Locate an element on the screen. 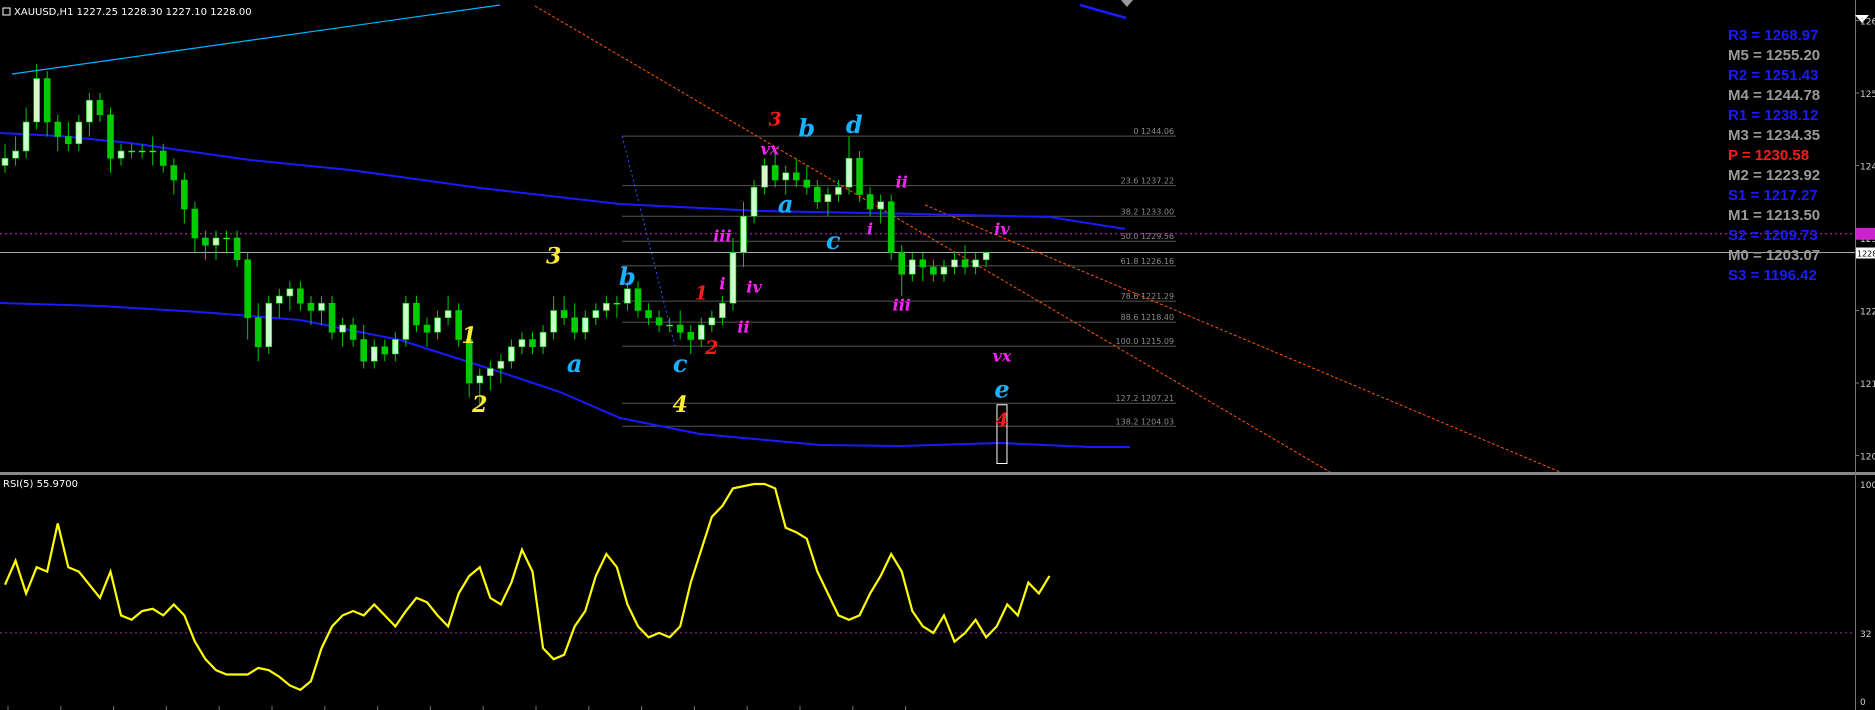 This screenshot has height=710, width=1875. wave-label: 2 is located at coordinates (711, 348).